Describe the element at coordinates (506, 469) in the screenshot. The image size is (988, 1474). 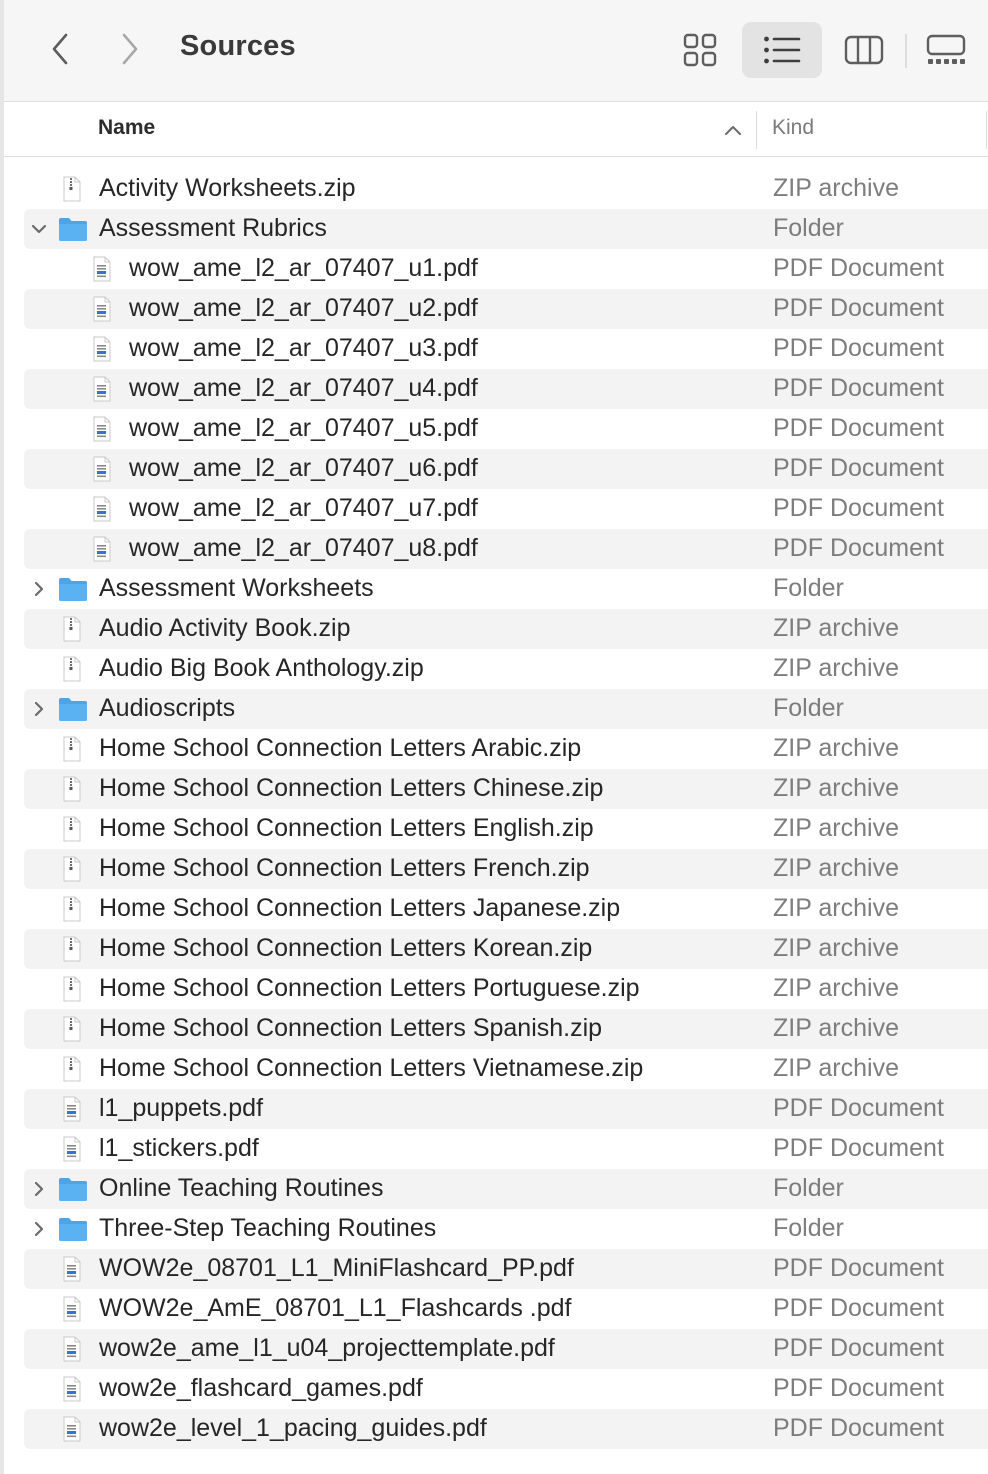
I see `file-row: wow_ame_l2_ar_07407_u6.pdf PDF Document` at that location.